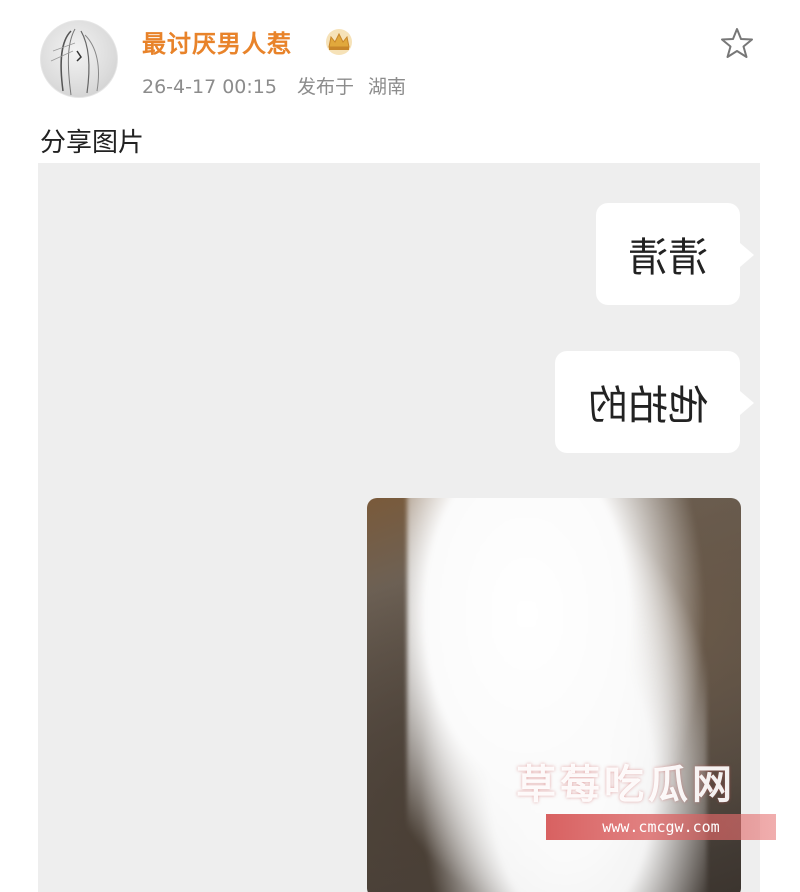  What do you see at coordinates (209, 87) in the screenshot?
I see `post-timestamp: 26-4-17 00:15` at bounding box center [209, 87].